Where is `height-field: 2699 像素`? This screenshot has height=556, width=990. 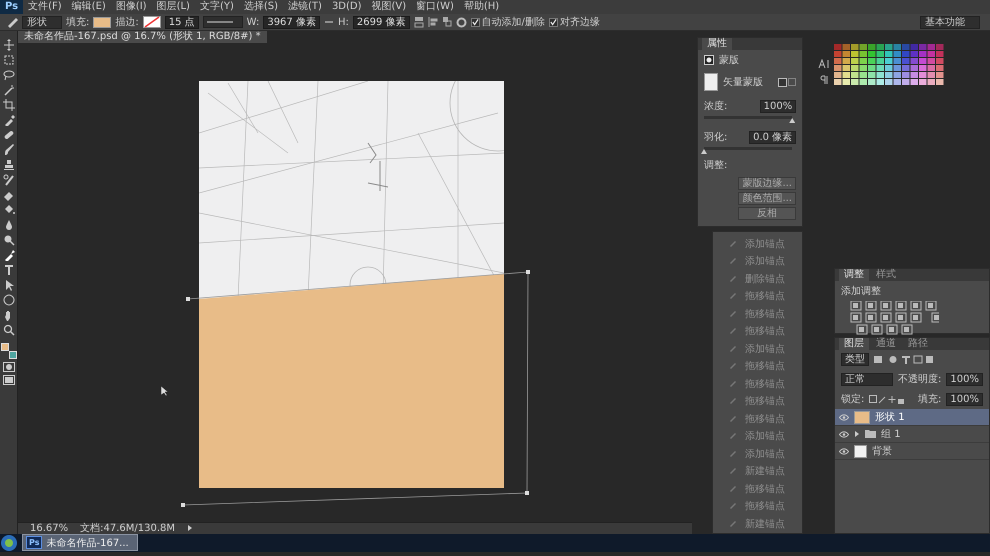 height-field: 2699 像素 is located at coordinates (381, 22).